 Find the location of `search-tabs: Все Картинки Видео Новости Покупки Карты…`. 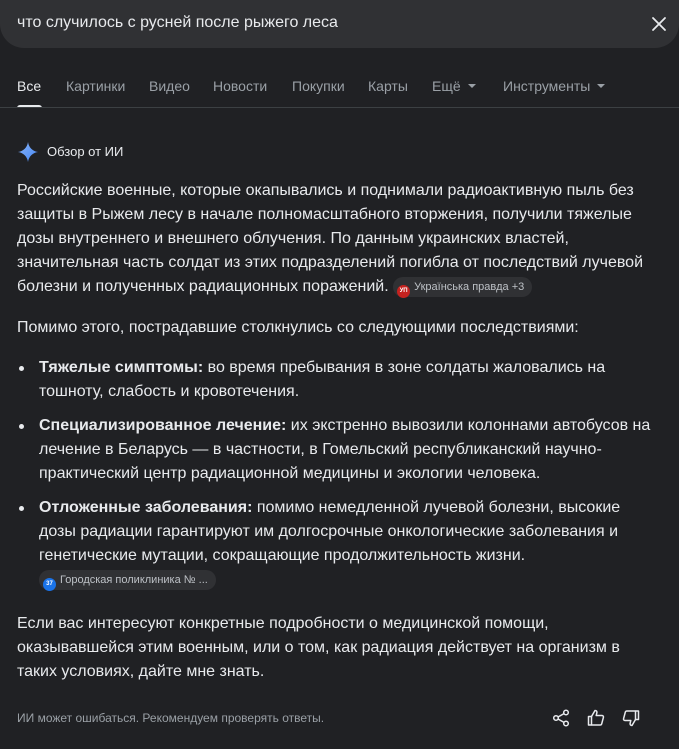

search-tabs: Все Картинки Видео Новости Покупки Карты… is located at coordinates (339, 93).